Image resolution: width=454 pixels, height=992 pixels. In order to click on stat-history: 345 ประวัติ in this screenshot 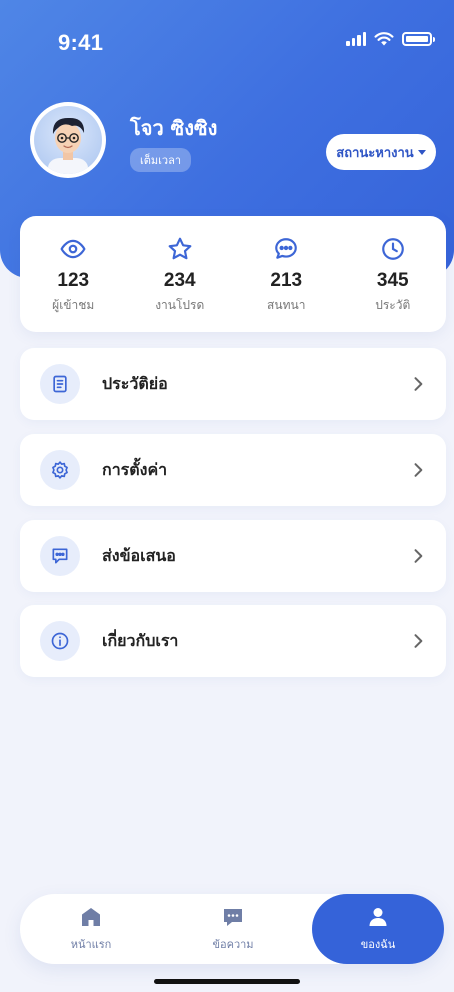, I will do `click(393, 274)`.